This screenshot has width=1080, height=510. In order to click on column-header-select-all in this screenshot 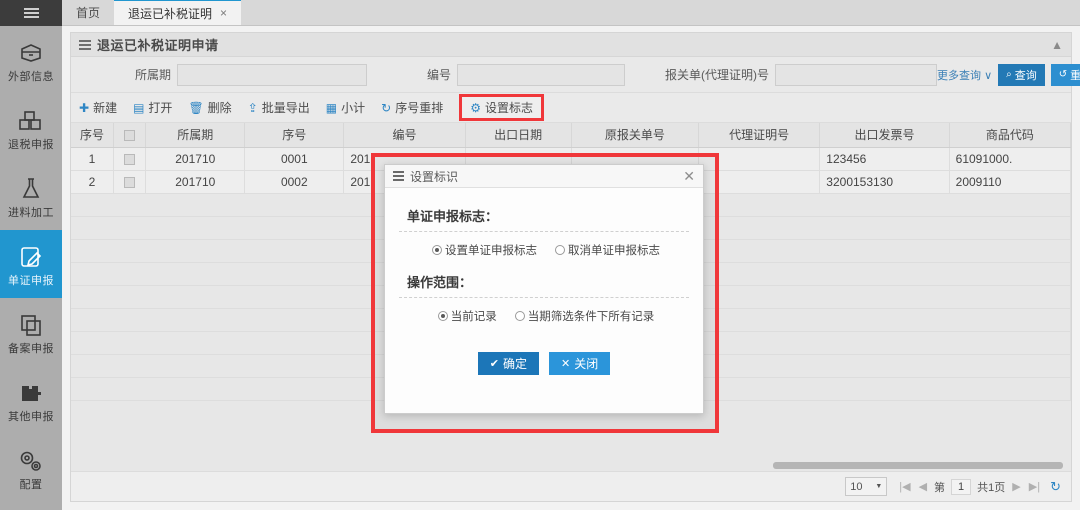, I will do `click(130, 135)`.